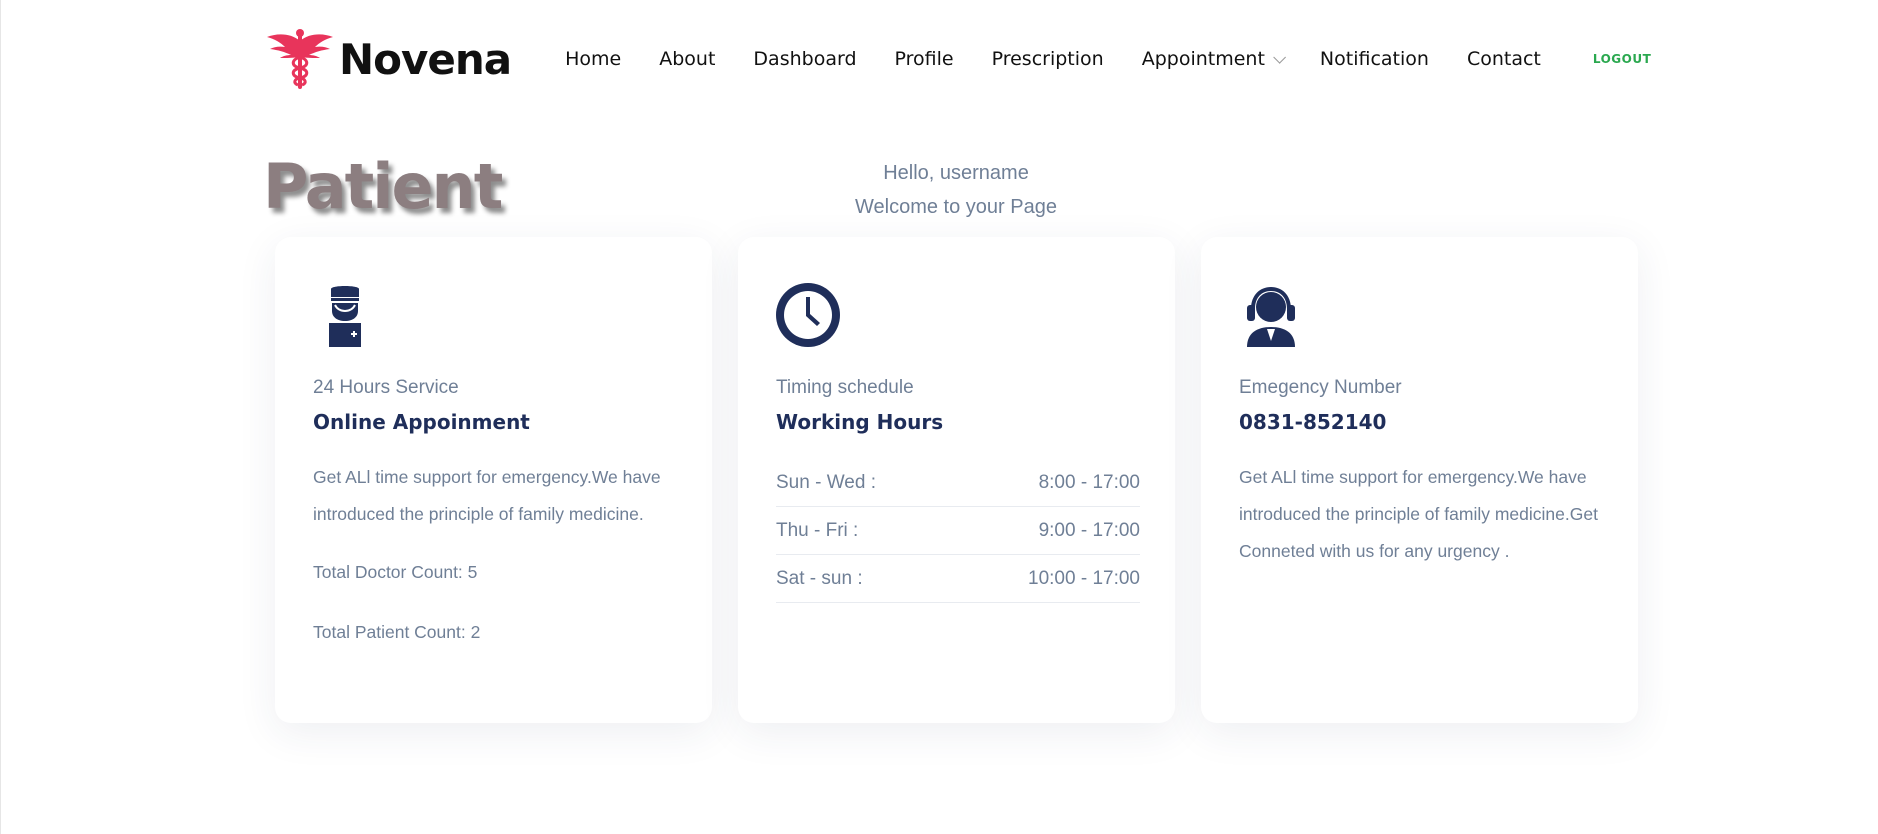  Describe the element at coordinates (924, 59) in the screenshot. I see `nav-profile: Profile` at that location.